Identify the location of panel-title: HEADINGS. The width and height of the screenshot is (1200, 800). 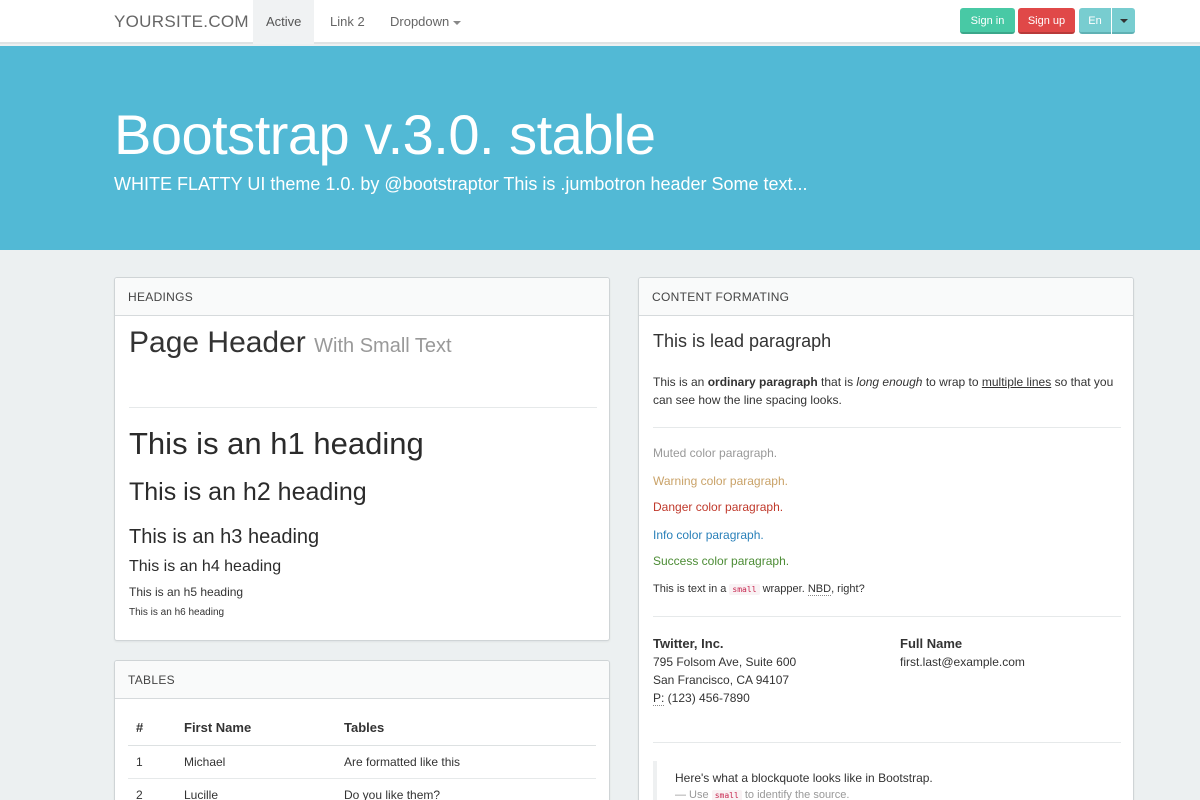
(362, 297).